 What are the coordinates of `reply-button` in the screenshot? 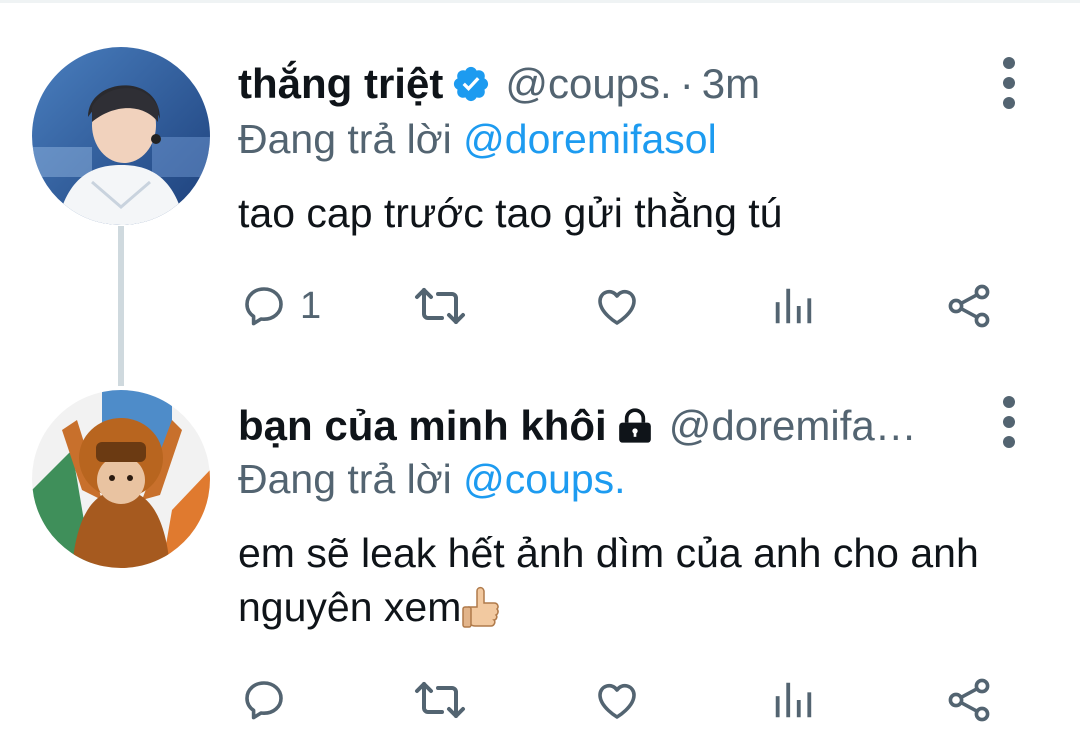 It's located at (264, 700).